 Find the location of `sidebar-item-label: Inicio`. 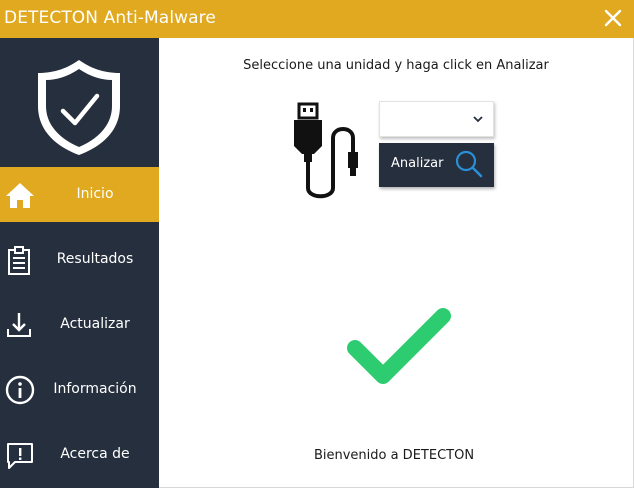

sidebar-item-label: Inicio is located at coordinates (95, 194).